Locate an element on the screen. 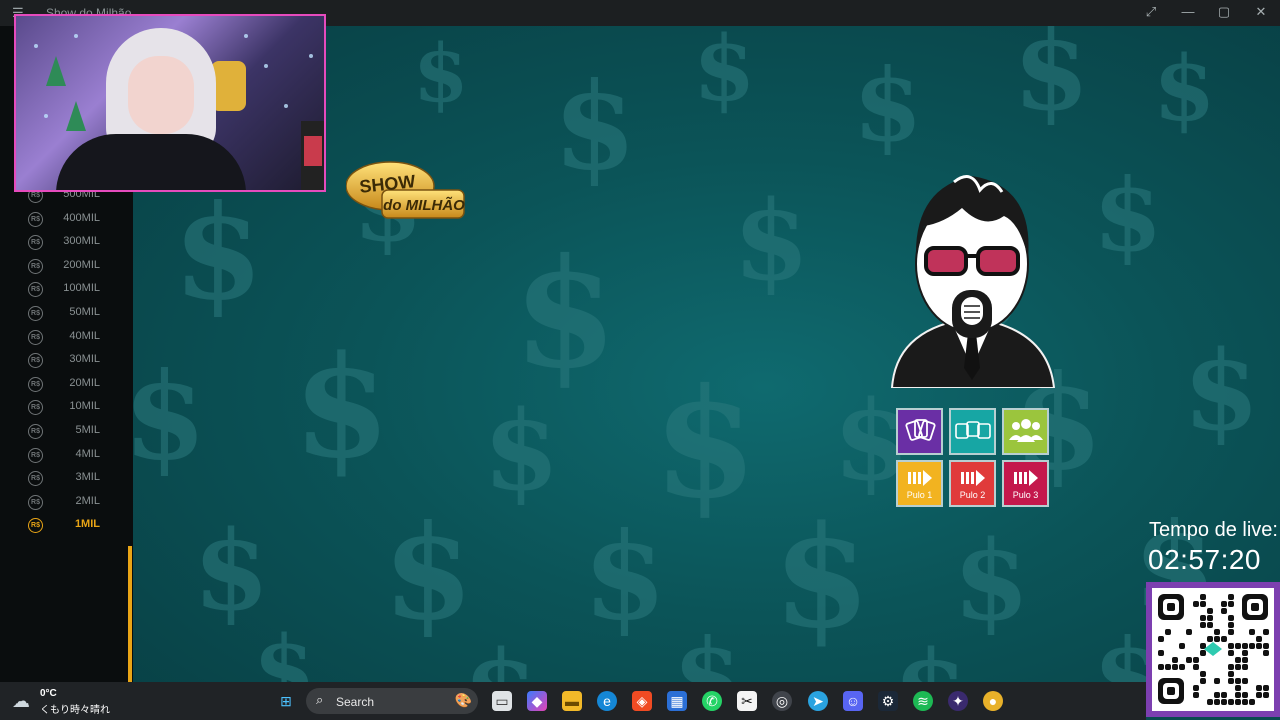 The width and height of the screenshot is (1280, 720). cards-help-button is located at coordinates (919, 431).